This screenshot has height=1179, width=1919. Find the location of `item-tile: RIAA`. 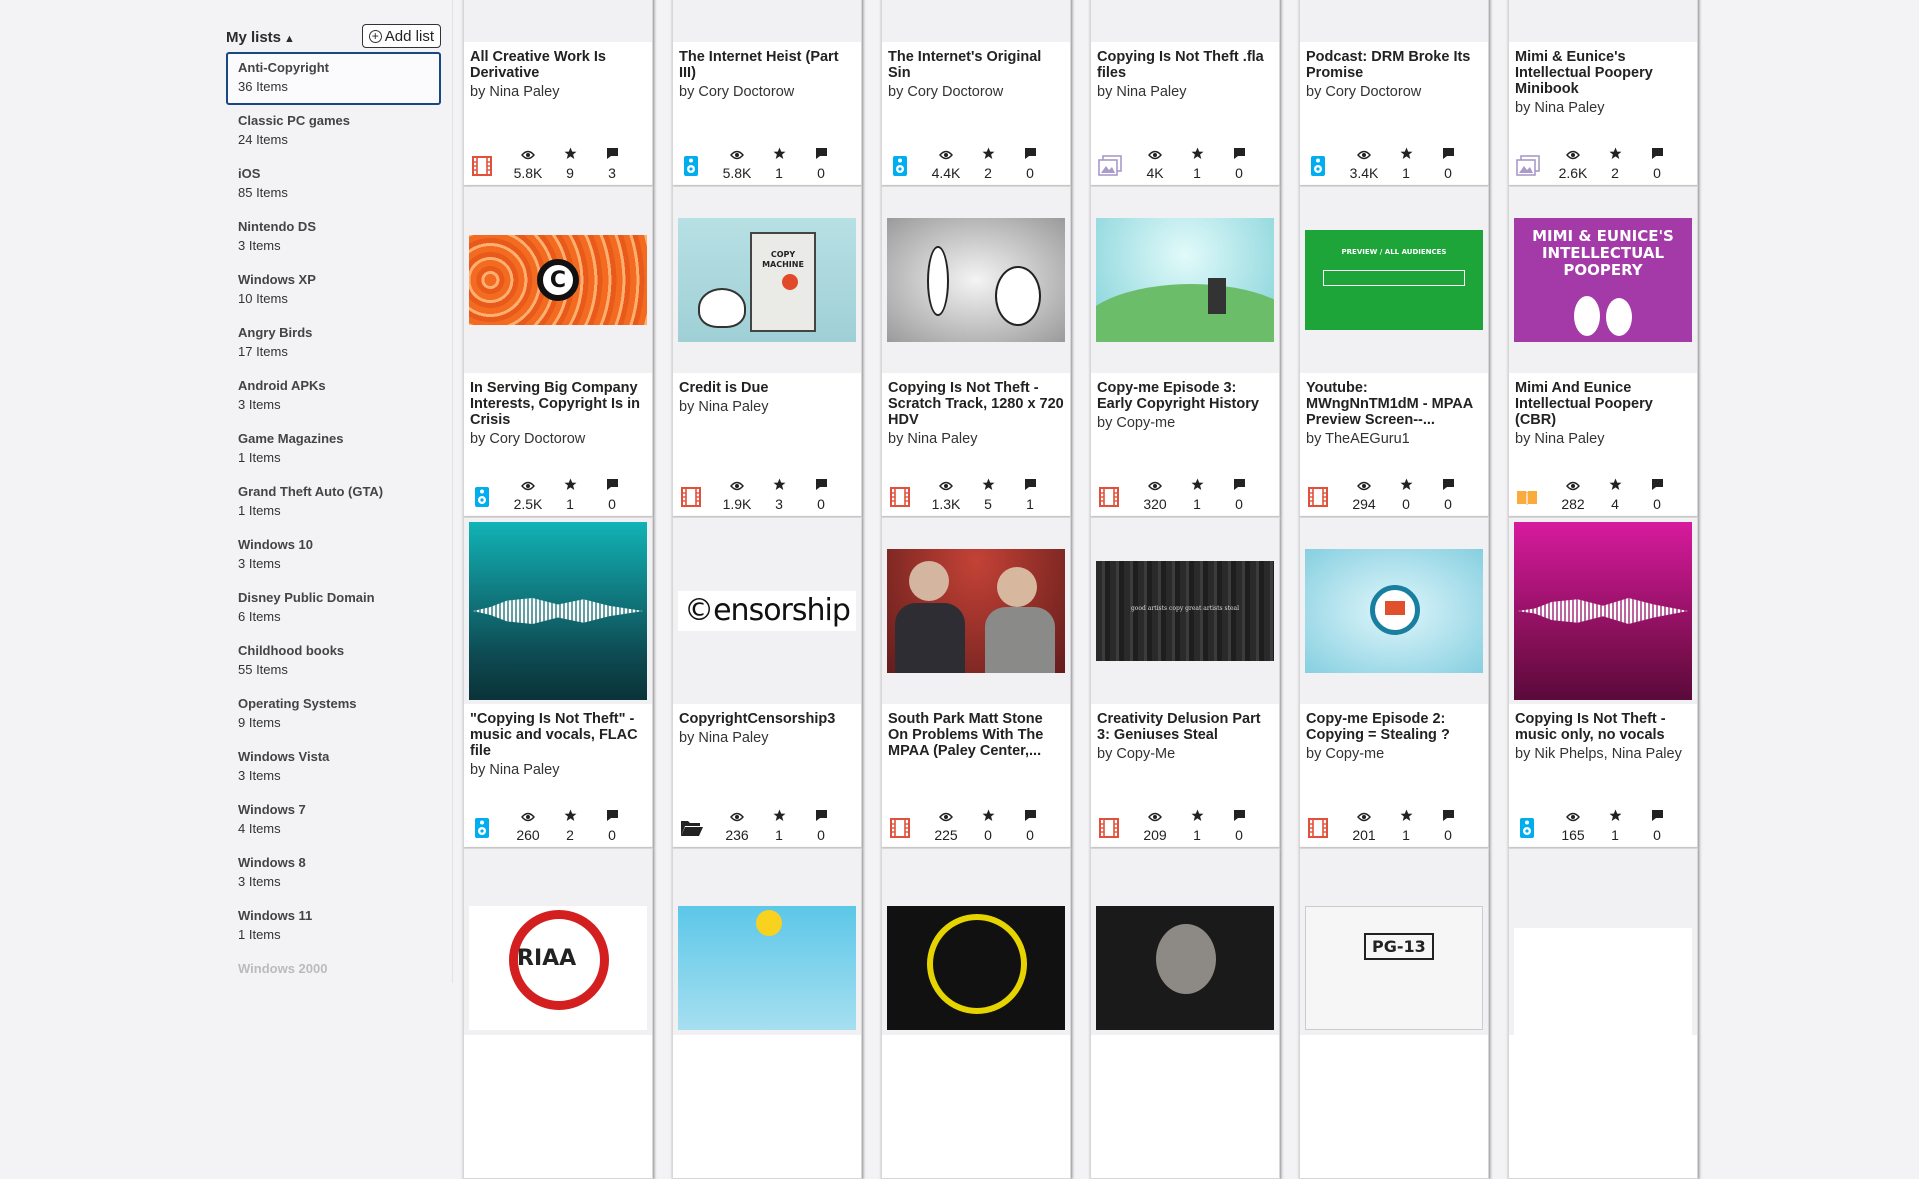

item-tile: RIAA is located at coordinates (558, 1013).